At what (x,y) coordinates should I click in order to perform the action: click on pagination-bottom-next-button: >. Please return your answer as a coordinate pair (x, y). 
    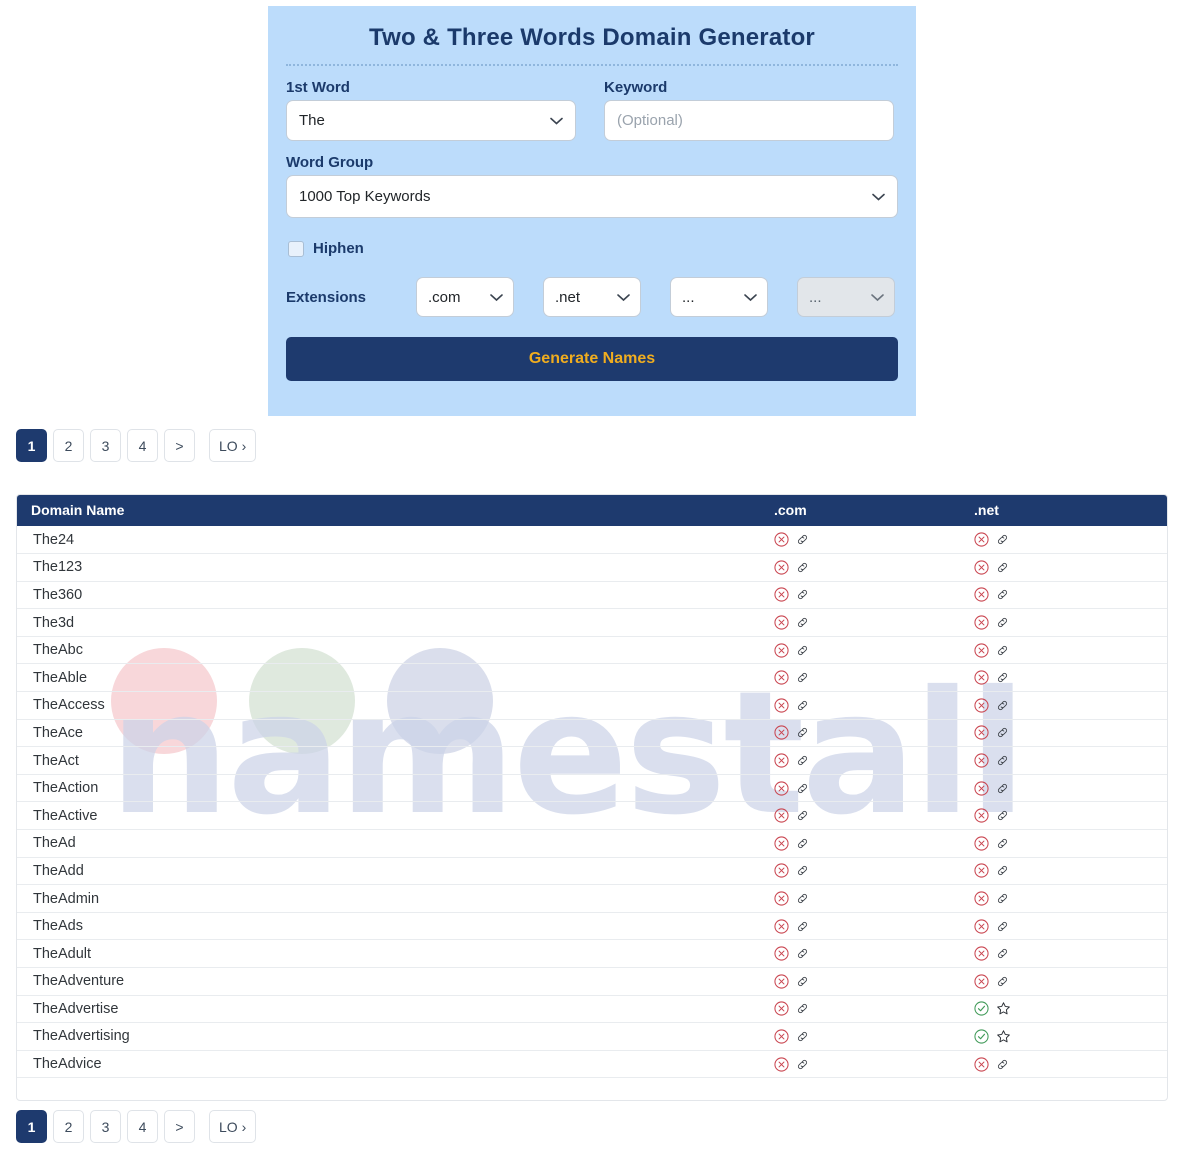
    Looking at the image, I should click on (179, 1126).